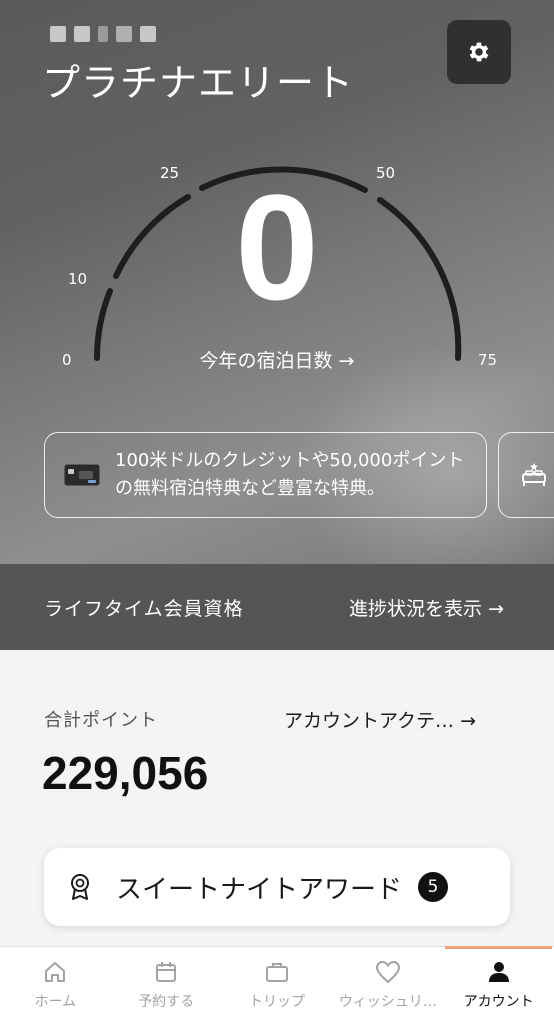 The width and height of the screenshot is (554, 1024). What do you see at coordinates (259, 889) in the screenshot?
I see `suite-night-award-label: スイートナイトアワード` at bounding box center [259, 889].